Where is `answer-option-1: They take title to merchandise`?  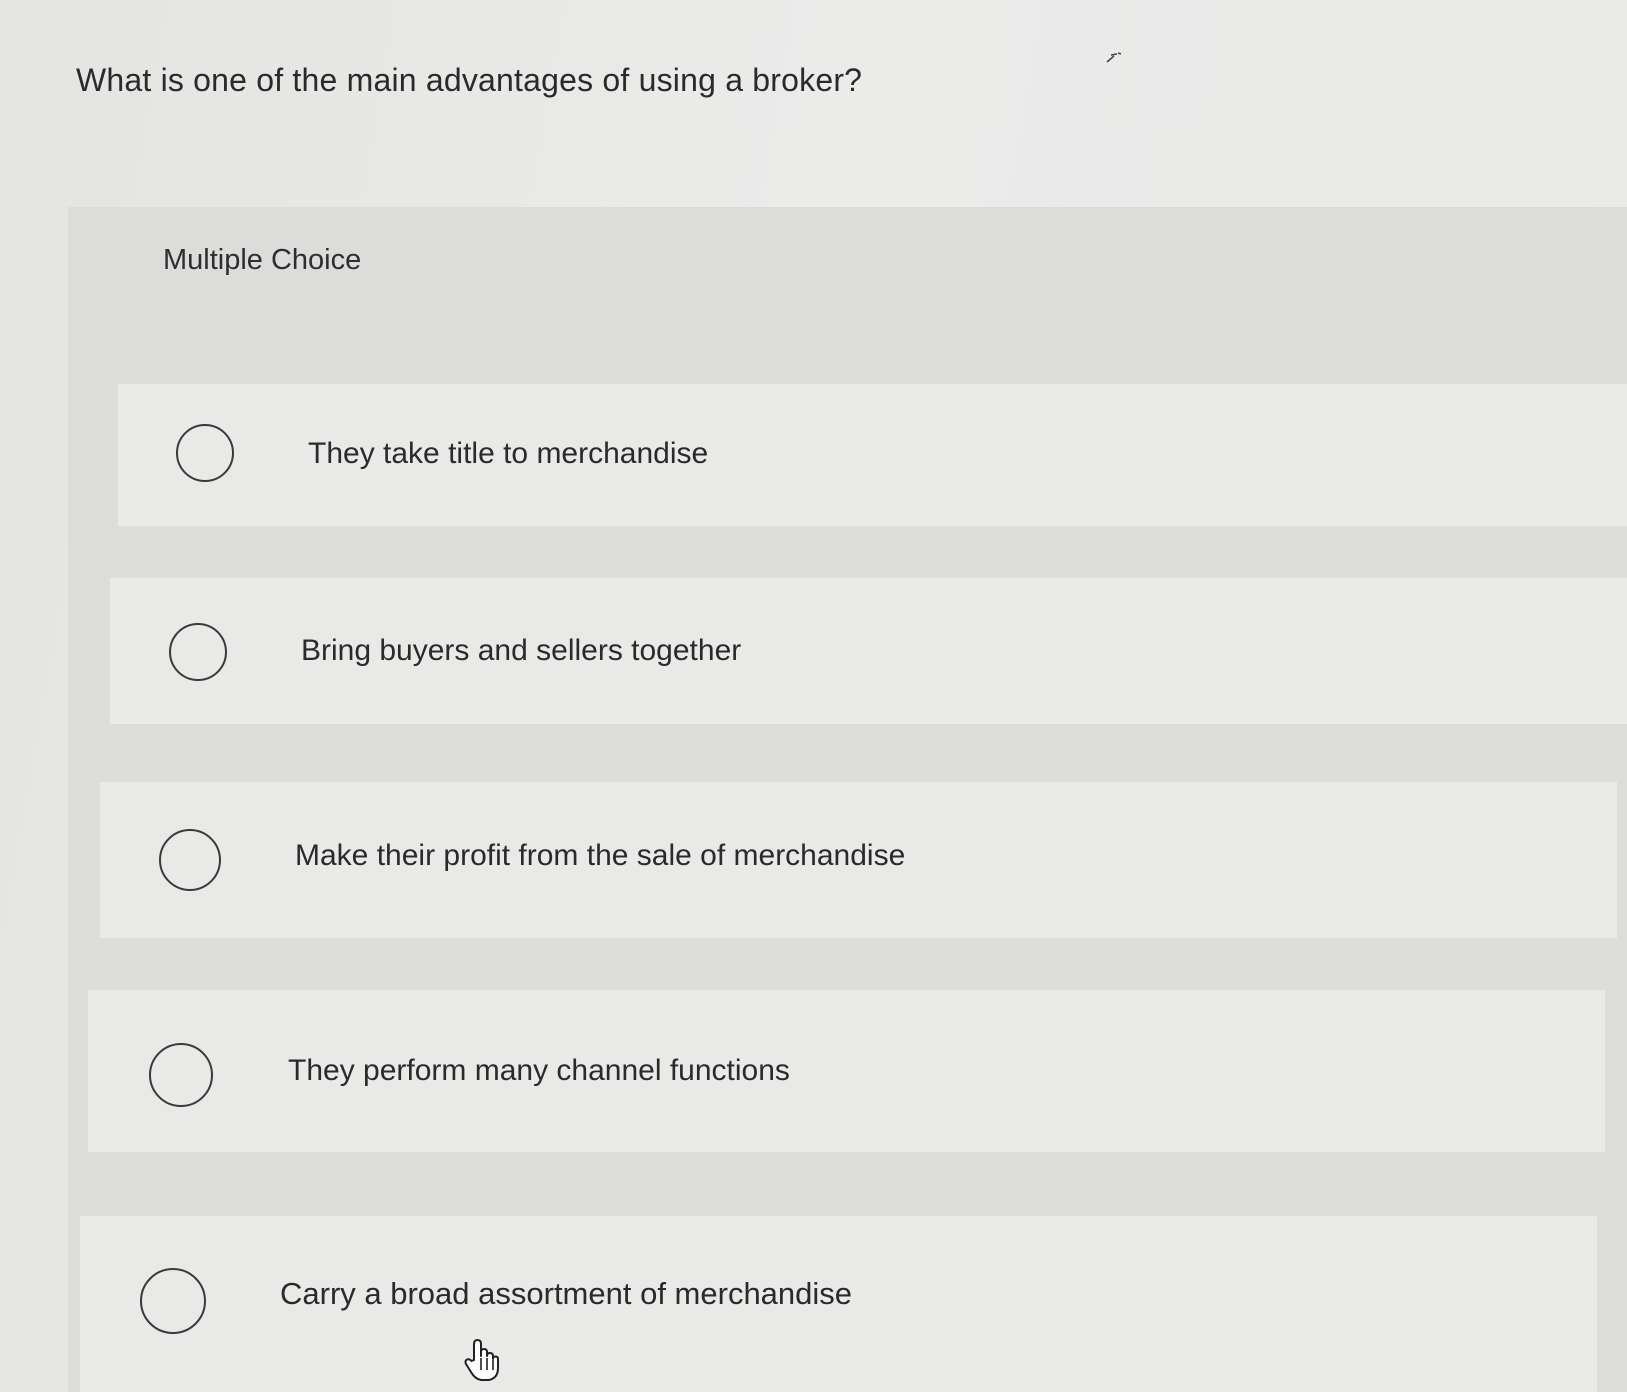 answer-option-1: They take title to merchandise is located at coordinates (872, 455).